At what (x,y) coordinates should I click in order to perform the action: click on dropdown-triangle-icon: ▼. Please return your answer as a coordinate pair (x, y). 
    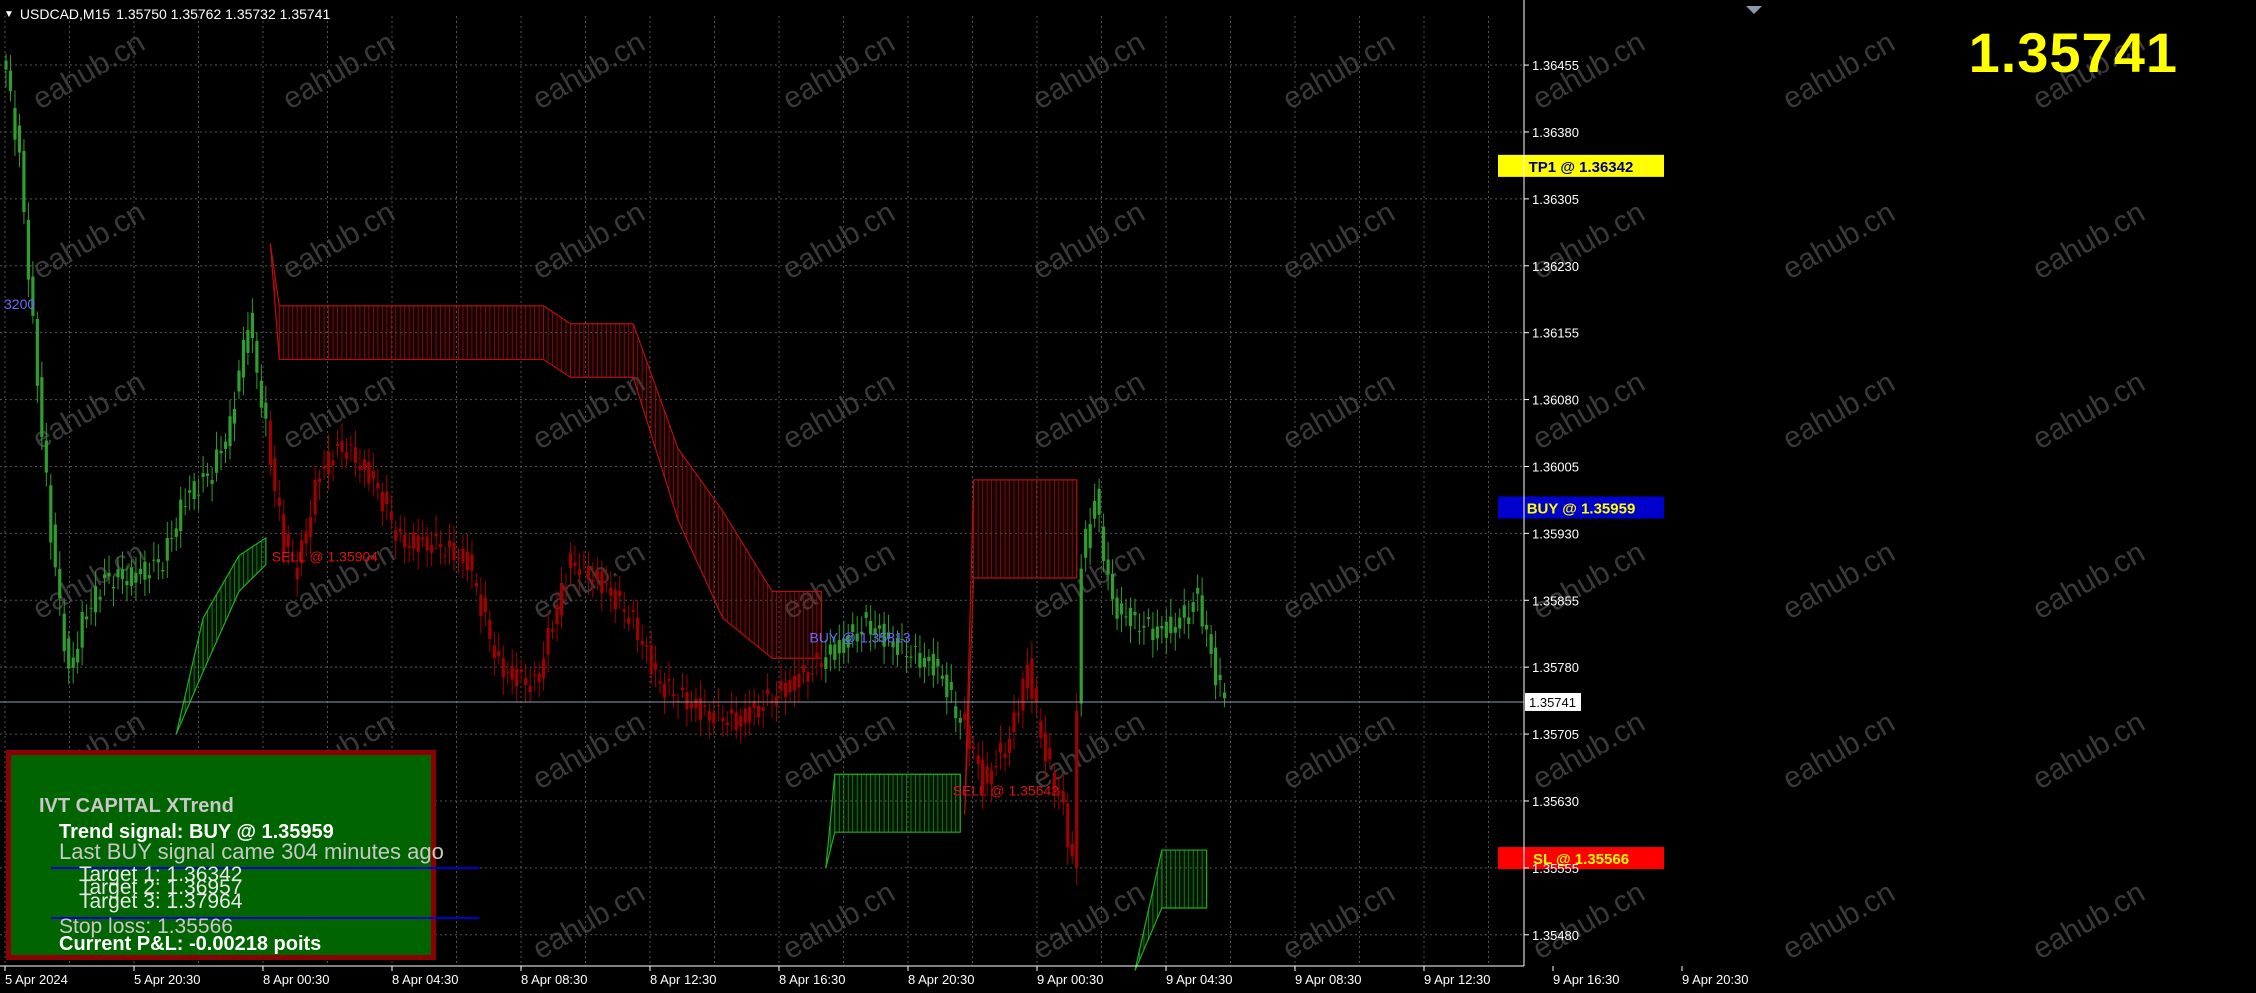
    Looking at the image, I should click on (9, 14).